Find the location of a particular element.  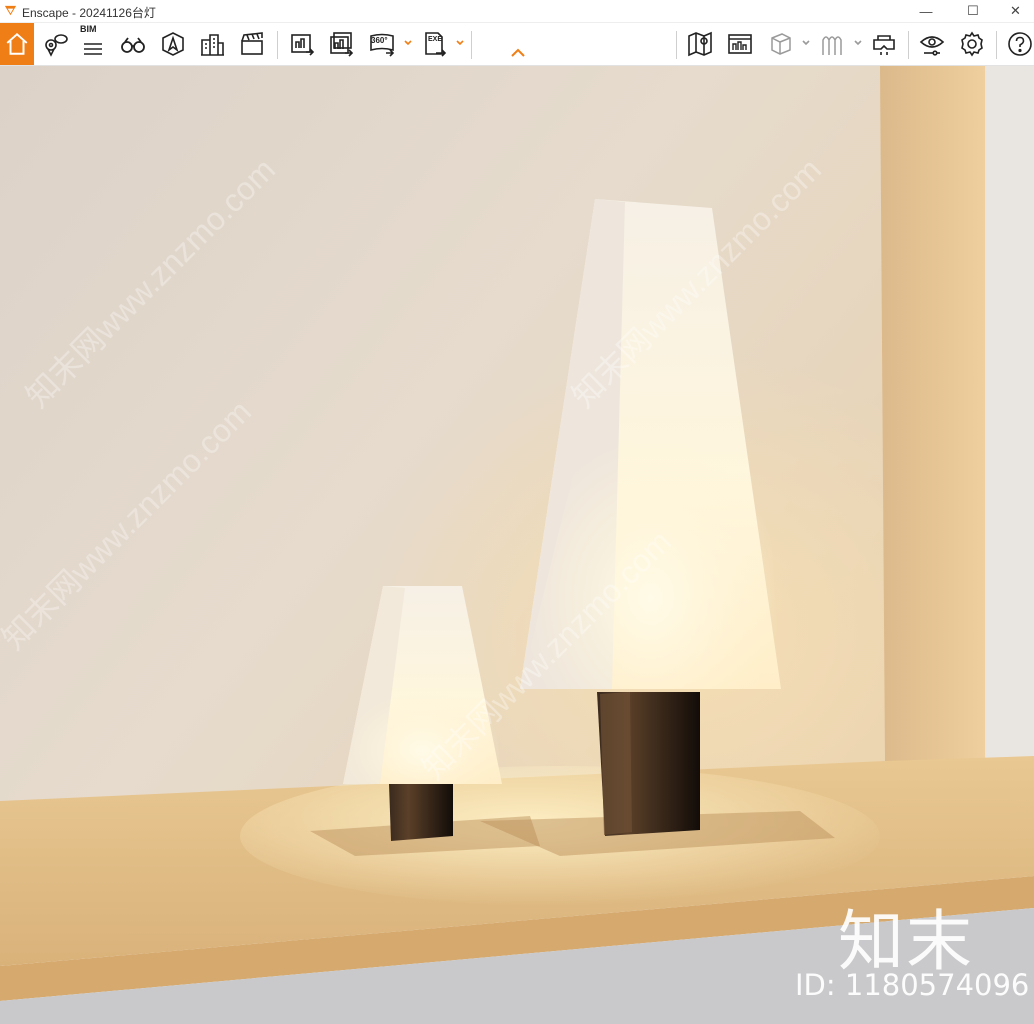

enscape-logo-icon is located at coordinates (10, 10).